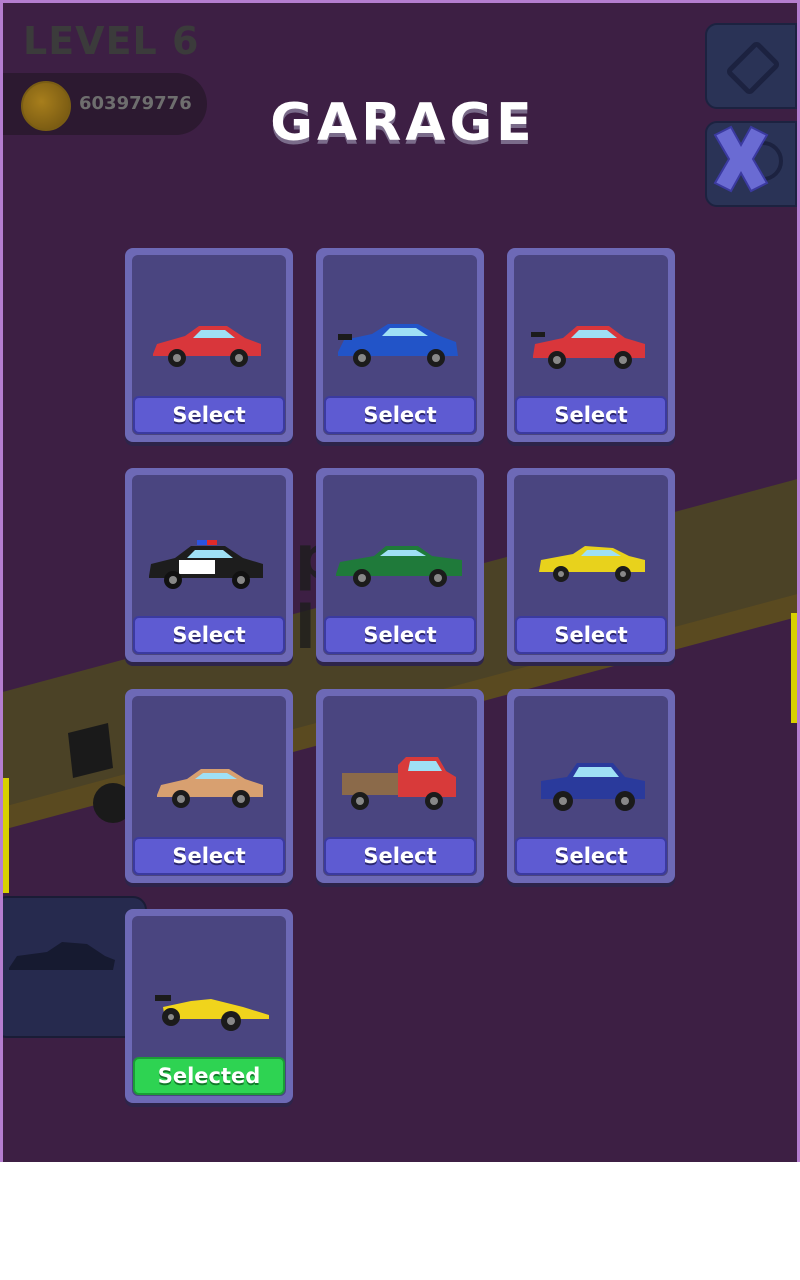  I want to click on car-card-red-truck: Select, so click(400, 786).